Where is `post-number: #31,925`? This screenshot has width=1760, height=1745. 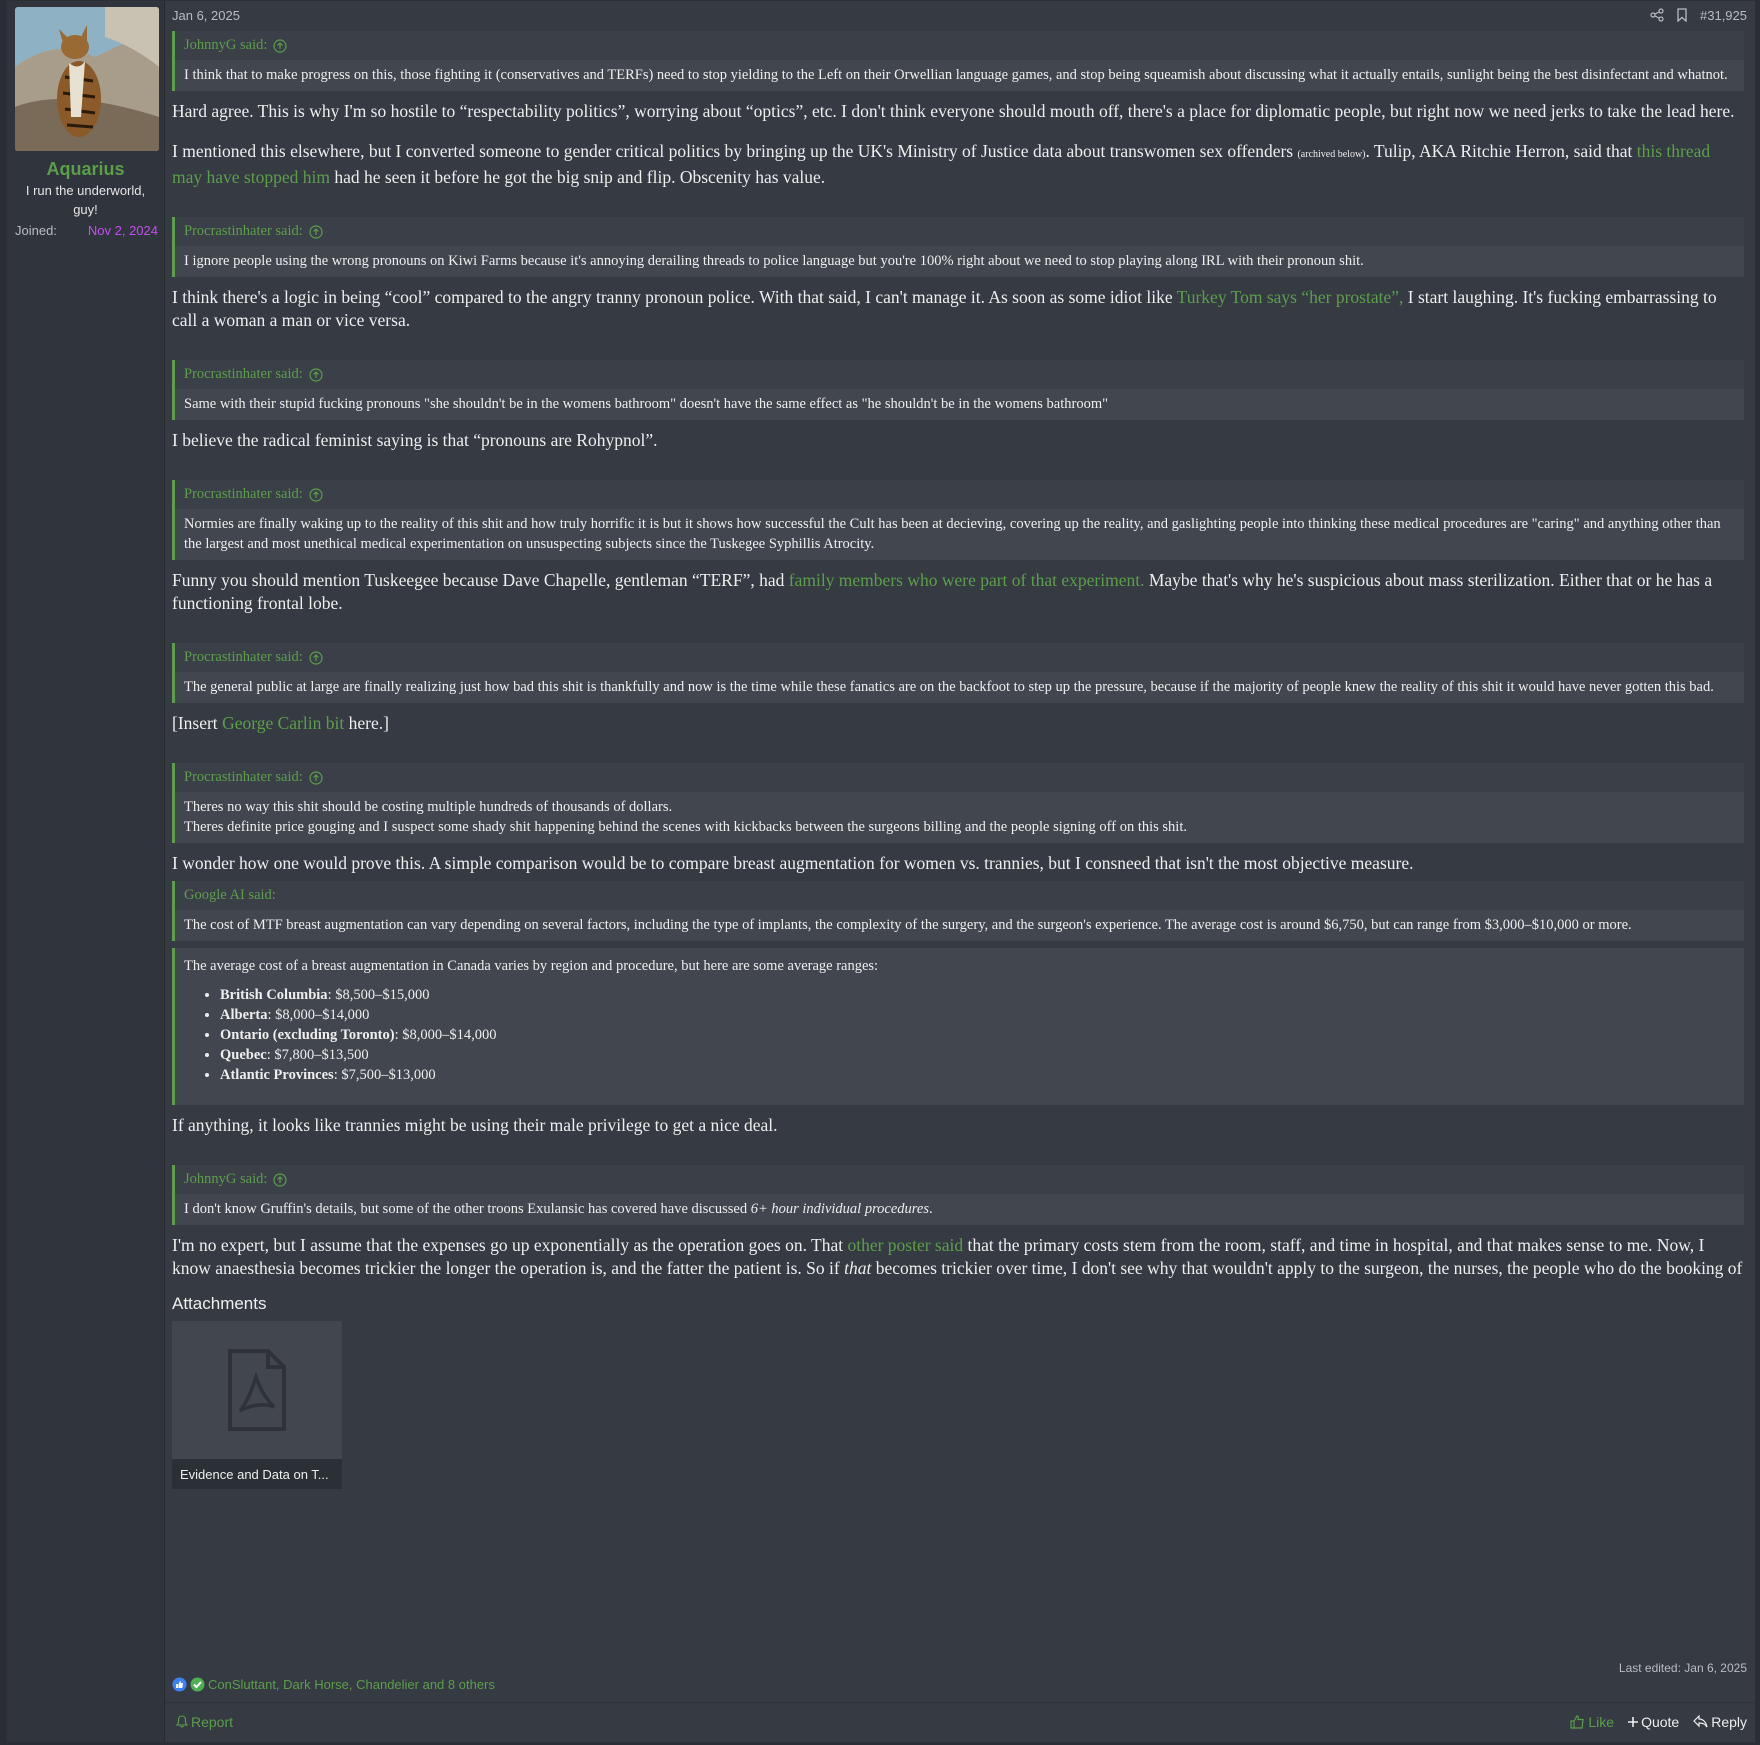 post-number: #31,925 is located at coordinates (1723, 15).